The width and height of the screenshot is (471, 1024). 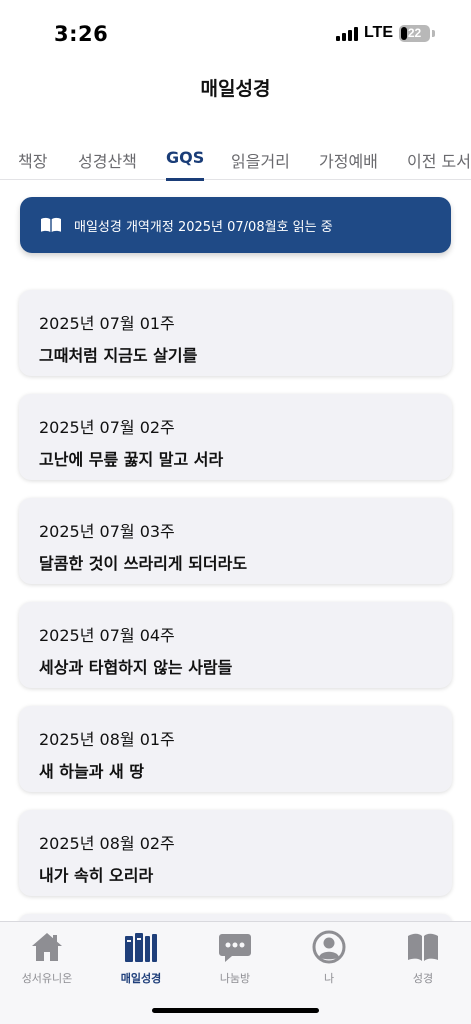 What do you see at coordinates (185, 164) in the screenshot?
I see `tab-gqs: GQS` at bounding box center [185, 164].